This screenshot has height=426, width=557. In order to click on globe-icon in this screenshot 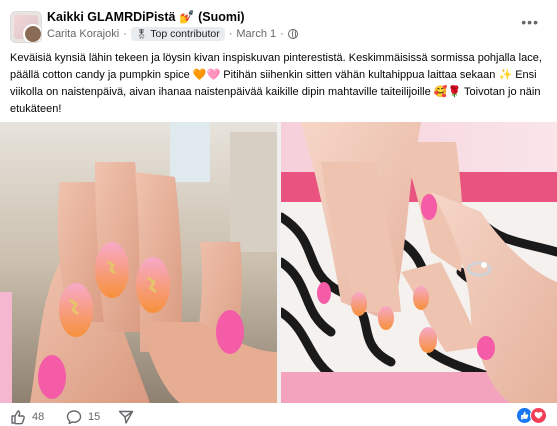, I will do `click(292, 34)`.